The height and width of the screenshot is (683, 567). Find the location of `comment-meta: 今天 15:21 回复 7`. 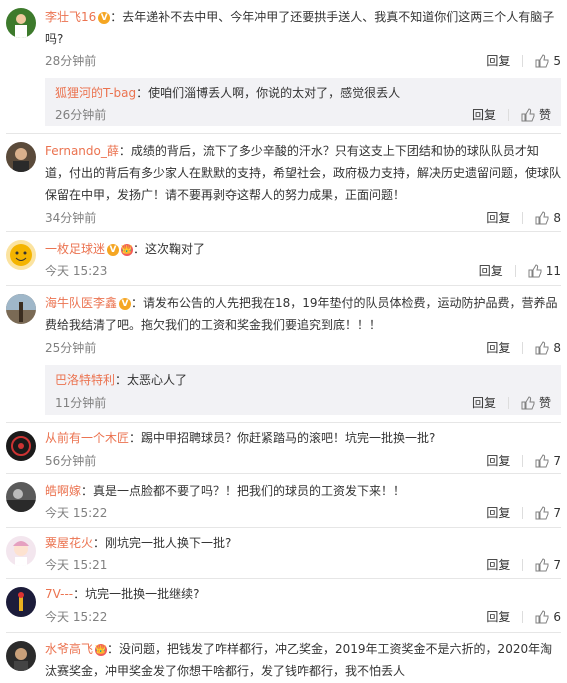

comment-meta: 今天 15:21 回复 7 is located at coordinates (303, 565).